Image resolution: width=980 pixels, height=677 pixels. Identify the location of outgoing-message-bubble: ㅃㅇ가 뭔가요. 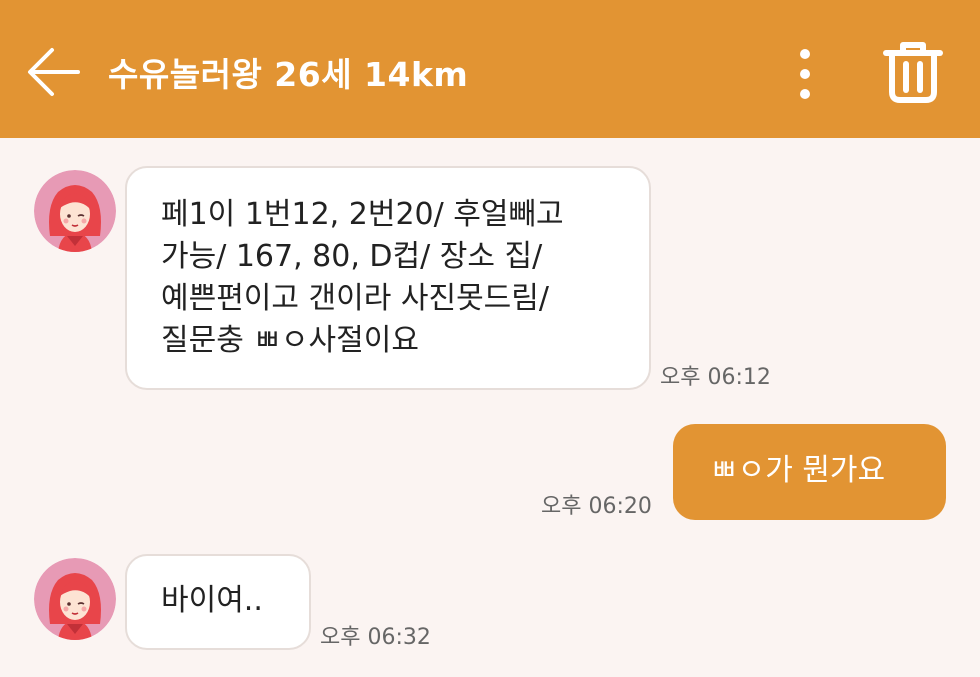
(809, 472).